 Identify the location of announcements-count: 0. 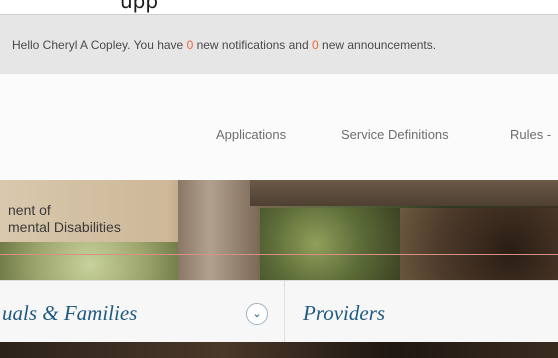
(315, 45).